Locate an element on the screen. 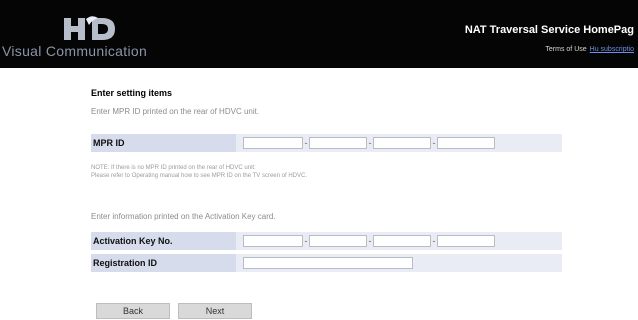  mpr-id-row: MPR ID - - - is located at coordinates (326, 143).